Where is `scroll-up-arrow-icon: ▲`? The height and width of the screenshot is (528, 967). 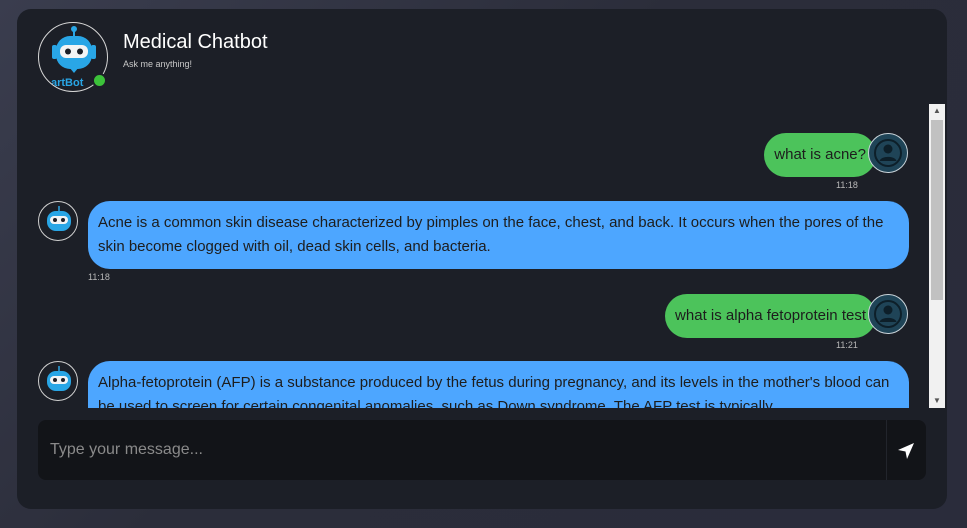
scroll-up-arrow-icon: ▲ is located at coordinates (937, 111).